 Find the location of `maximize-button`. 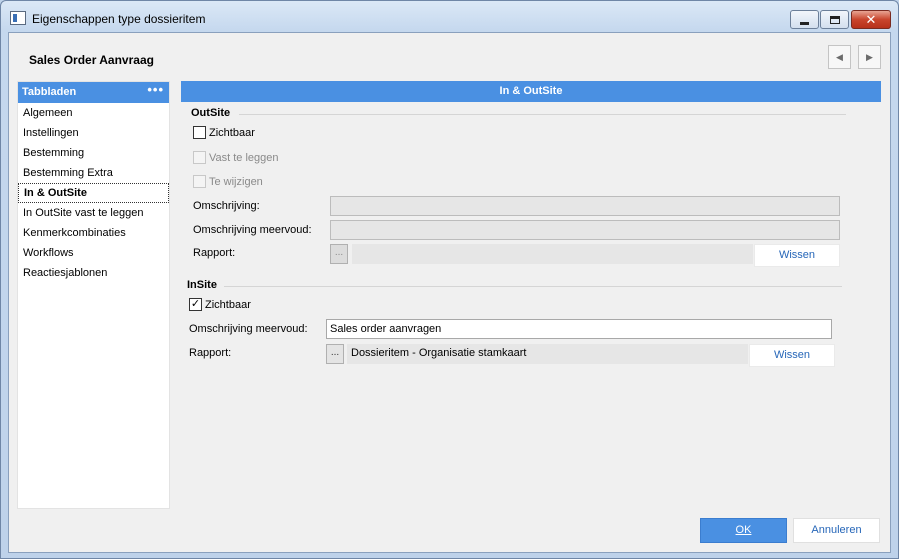

maximize-button is located at coordinates (834, 19).